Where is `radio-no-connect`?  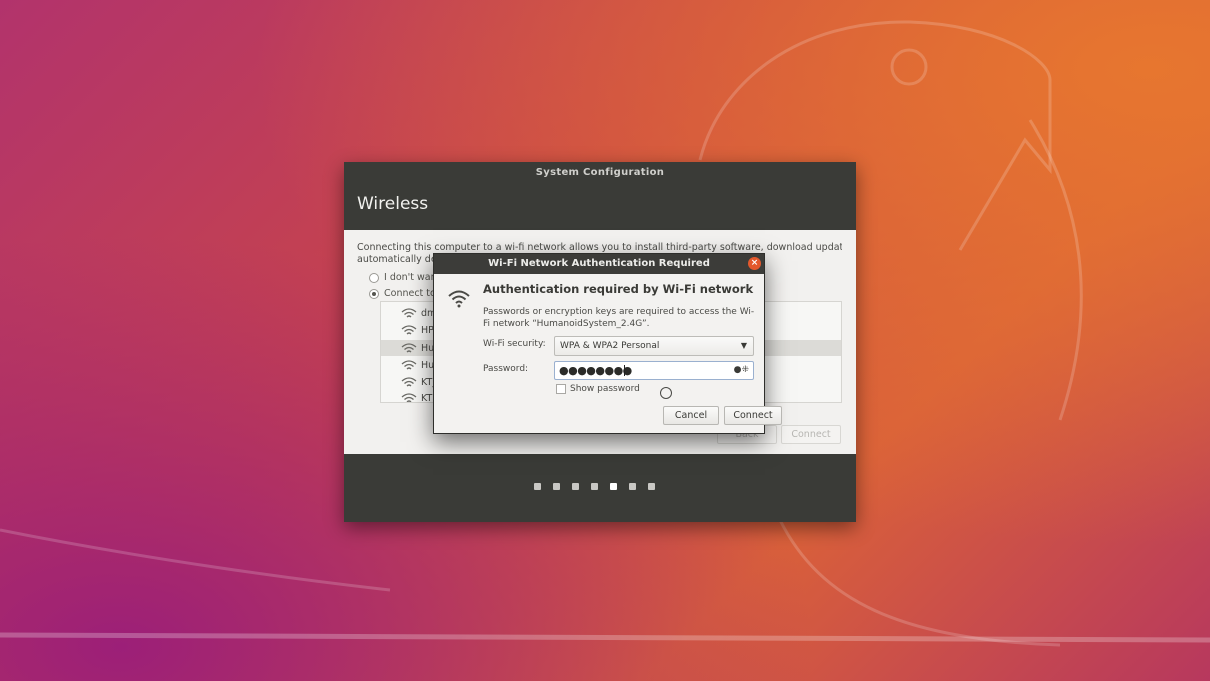 radio-no-connect is located at coordinates (374, 277).